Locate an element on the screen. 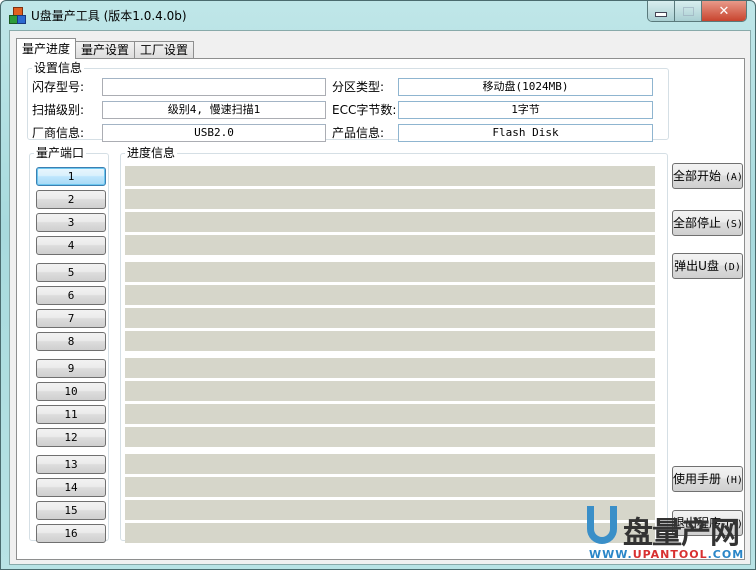 The height and width of the screenshot is (570, 756). partition-type-label: 分区类型: is located at coordinates (358, 87).